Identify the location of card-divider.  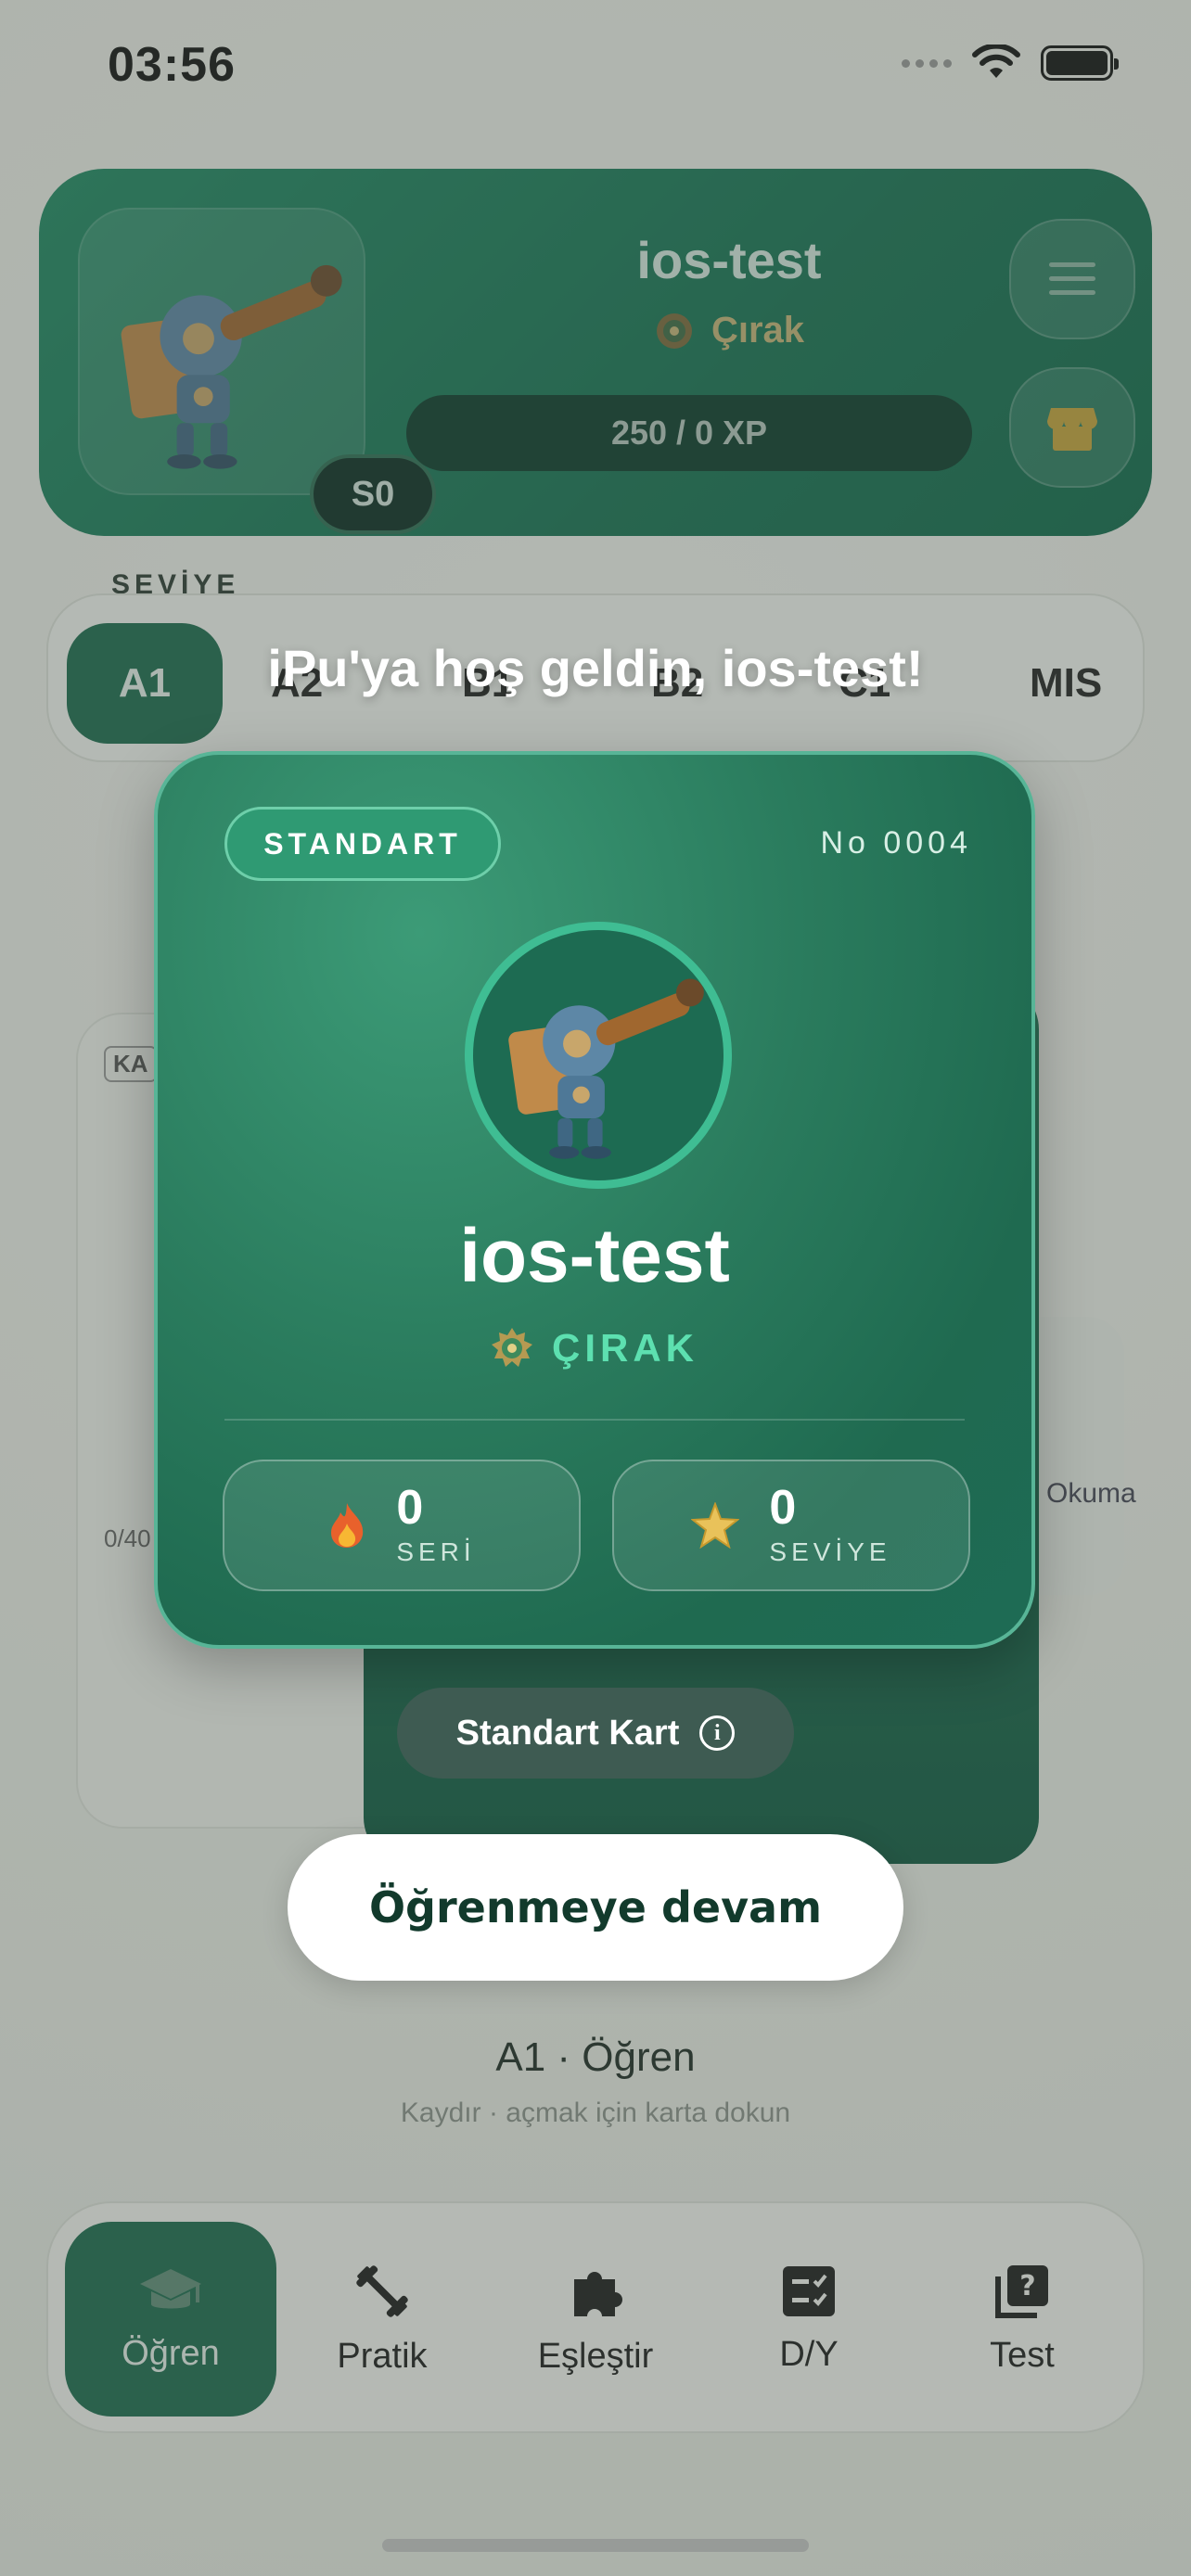
(594, 1420).